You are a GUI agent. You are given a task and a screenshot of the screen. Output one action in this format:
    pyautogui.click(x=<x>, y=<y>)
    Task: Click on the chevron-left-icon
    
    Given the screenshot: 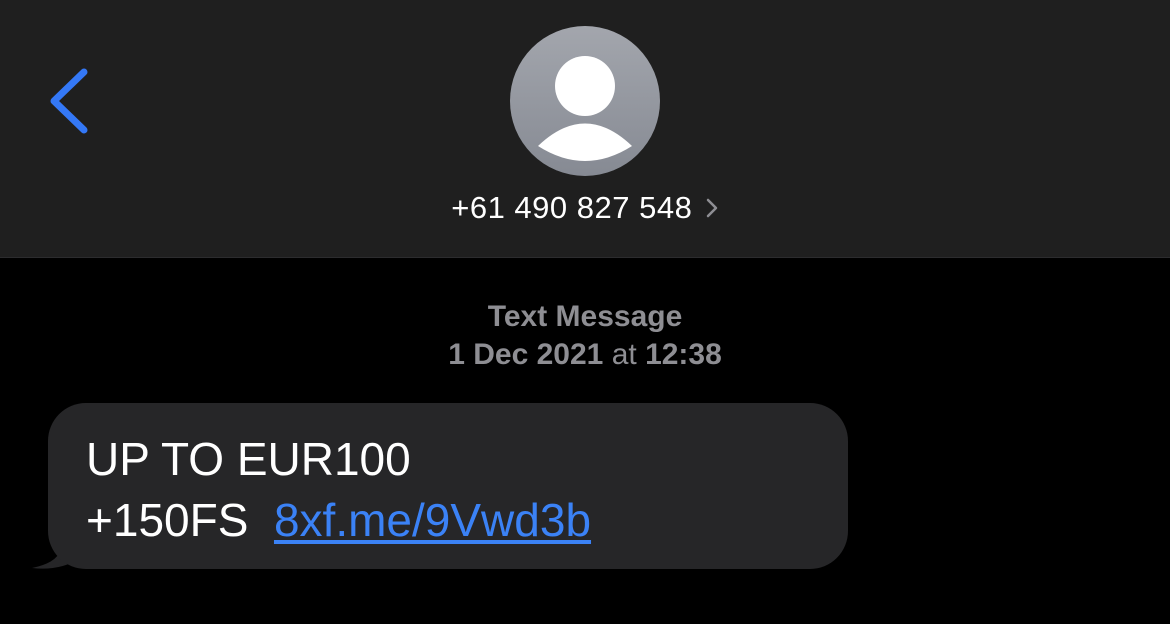 What is the action you would take?
    pyautogui.click(x=69, y=101)
    